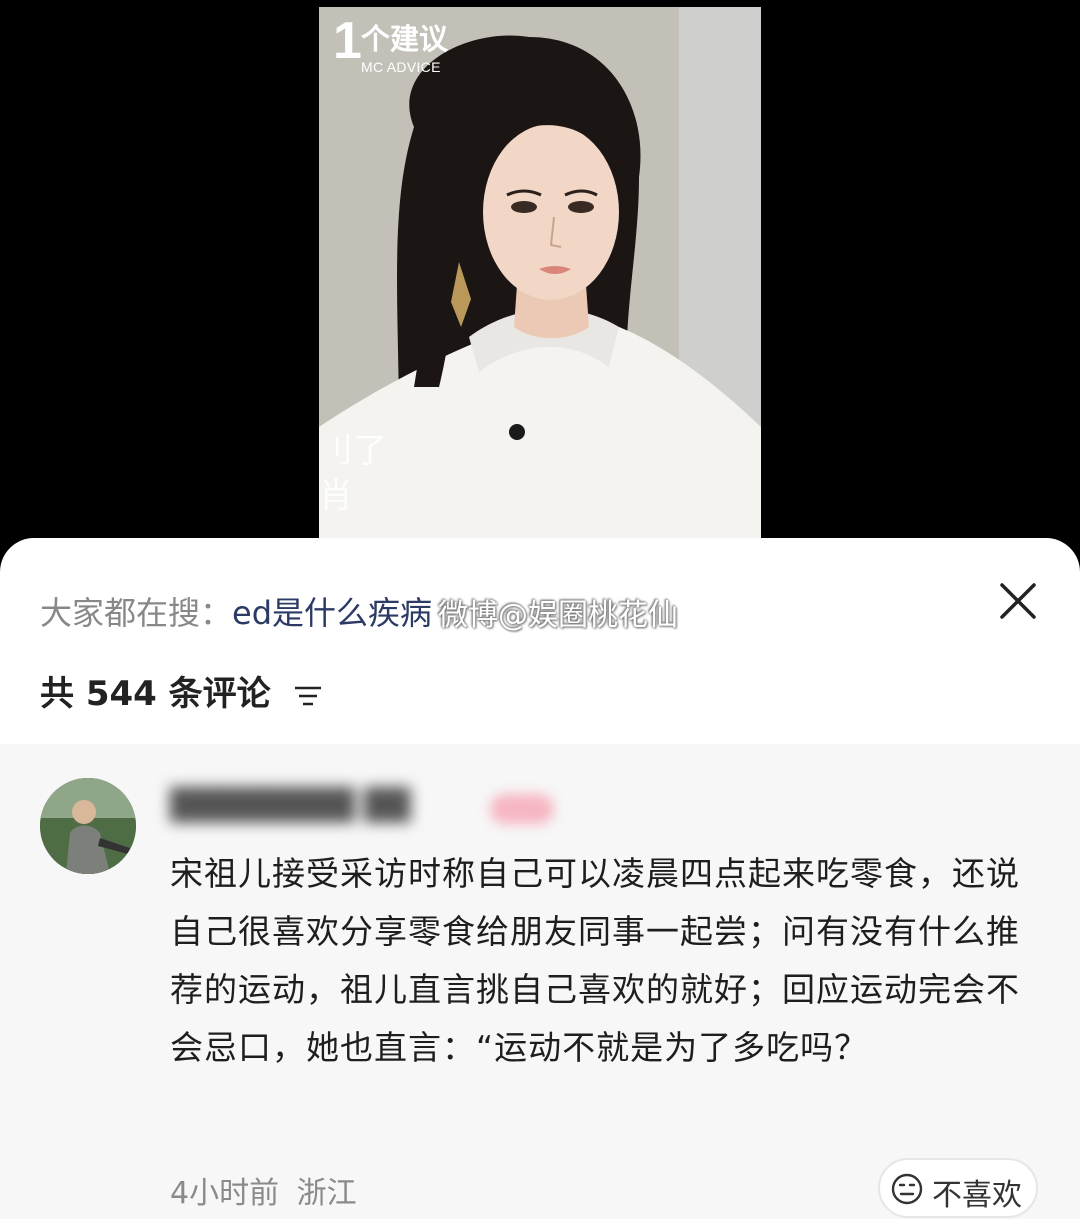 The height and width of the screenshot is (1219, 1080). I want to click on comment-count-row: 共 544 条评论, so click(181, 690).